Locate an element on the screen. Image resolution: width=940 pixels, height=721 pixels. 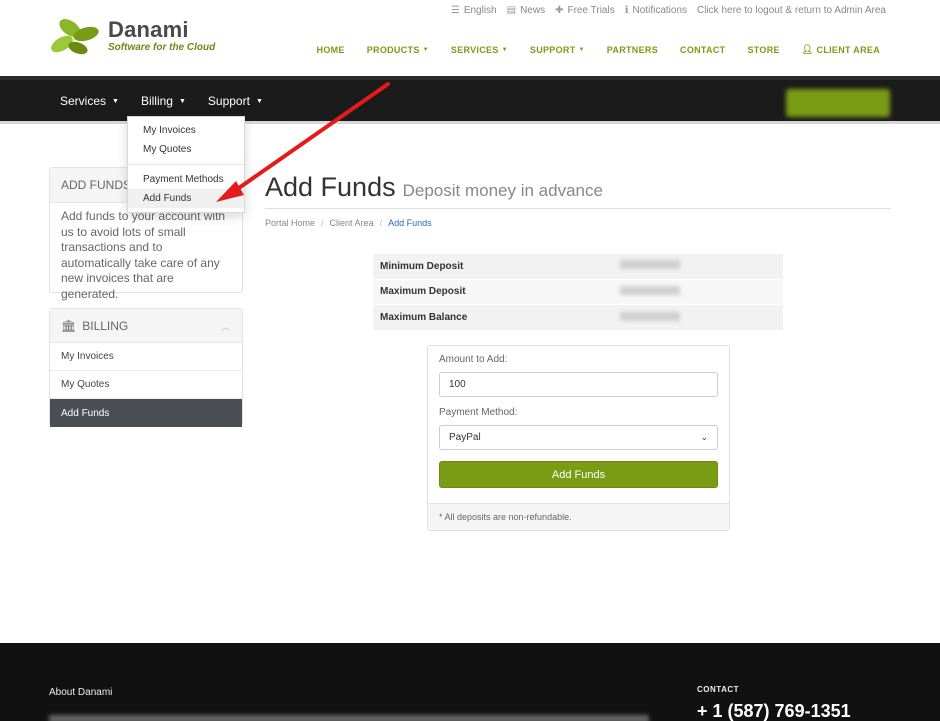
page-title-main: Add Funds is located at coordinates (330, 187).